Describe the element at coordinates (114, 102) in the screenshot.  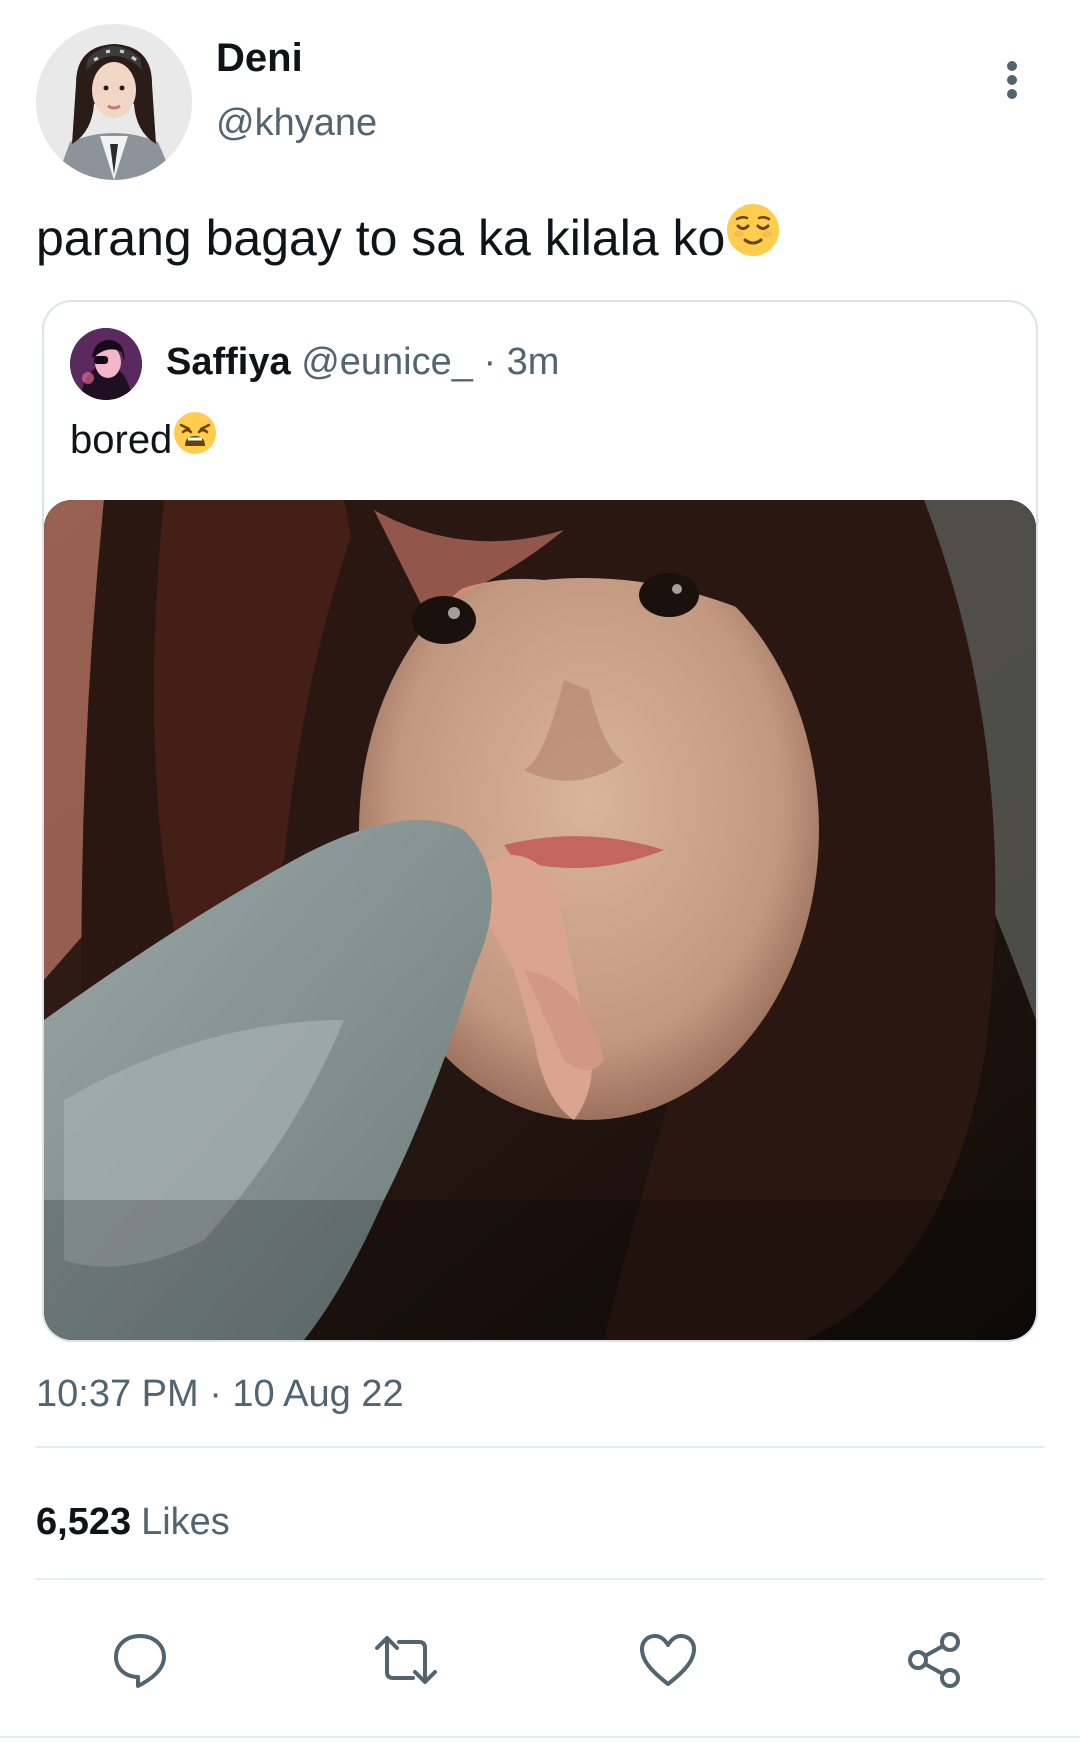
I see `author-avatar` at that location.